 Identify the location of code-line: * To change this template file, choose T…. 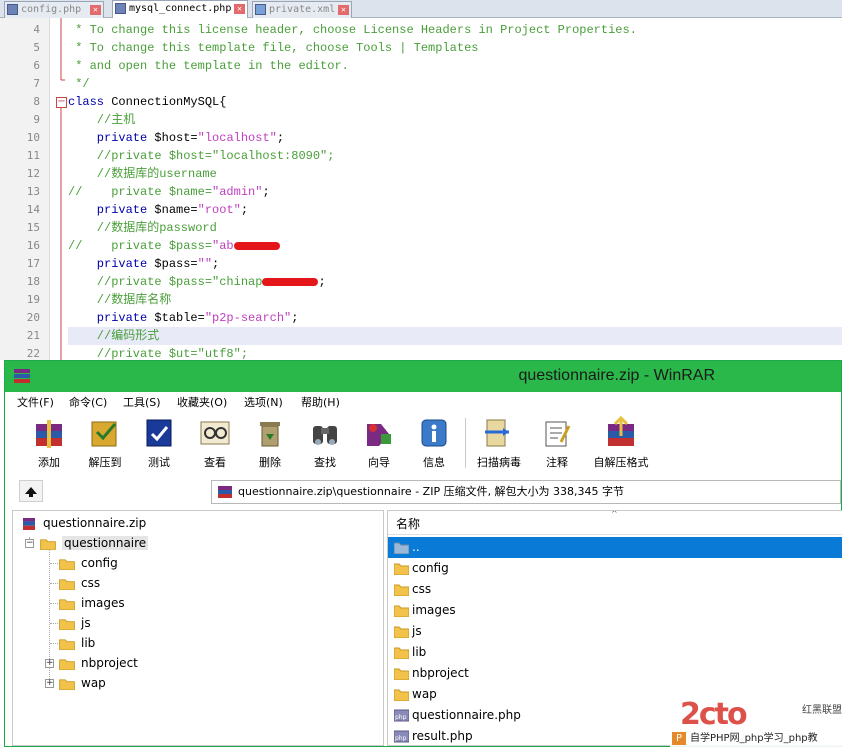
(455, 48).